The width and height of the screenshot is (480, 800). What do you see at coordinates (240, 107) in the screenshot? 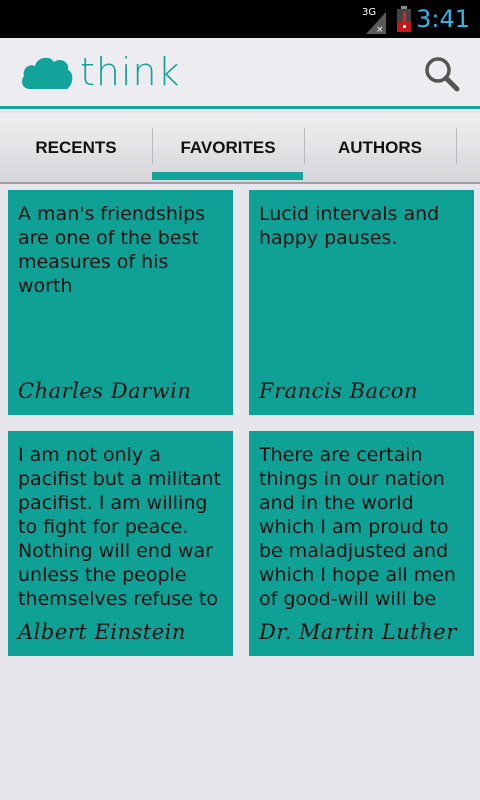
I see `action-bar-divider` at bounding box center [240, 107].